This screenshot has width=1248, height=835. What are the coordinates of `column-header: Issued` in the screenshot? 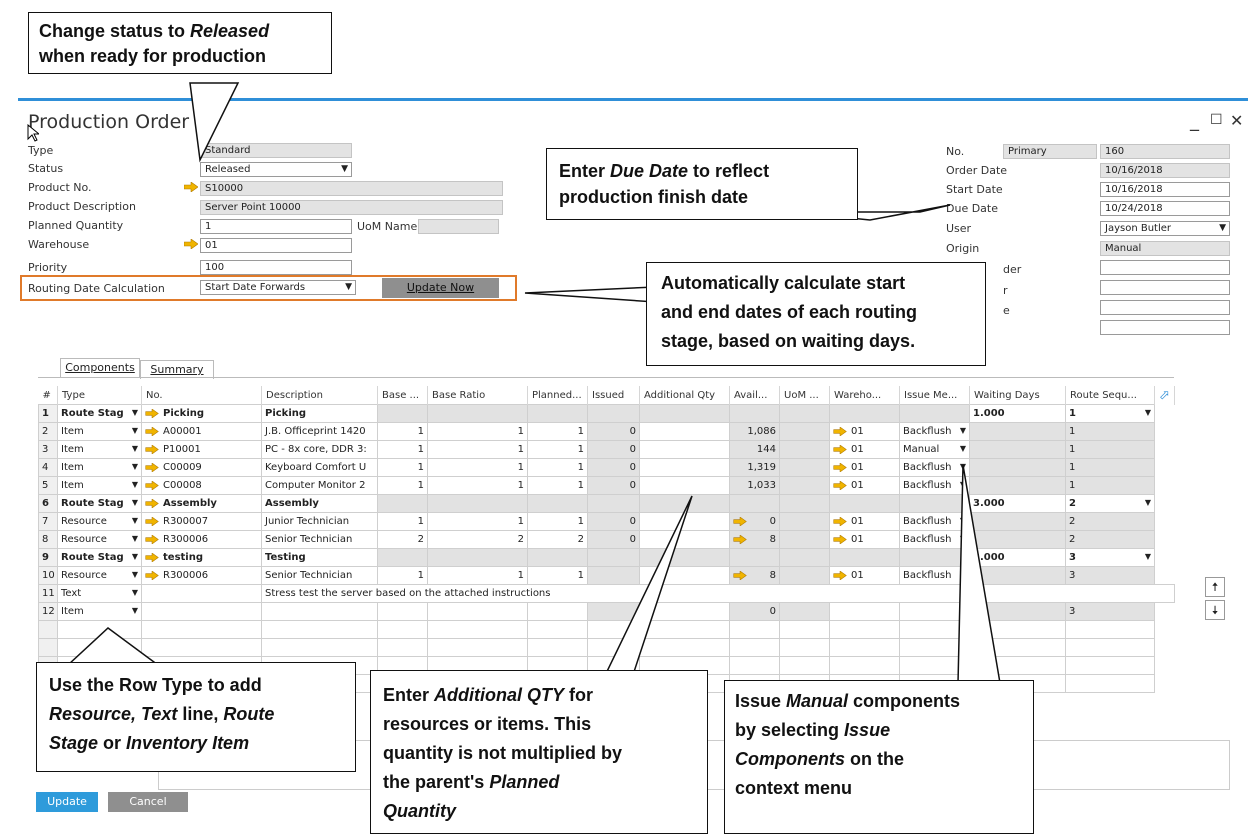 It's located at (613, 395).